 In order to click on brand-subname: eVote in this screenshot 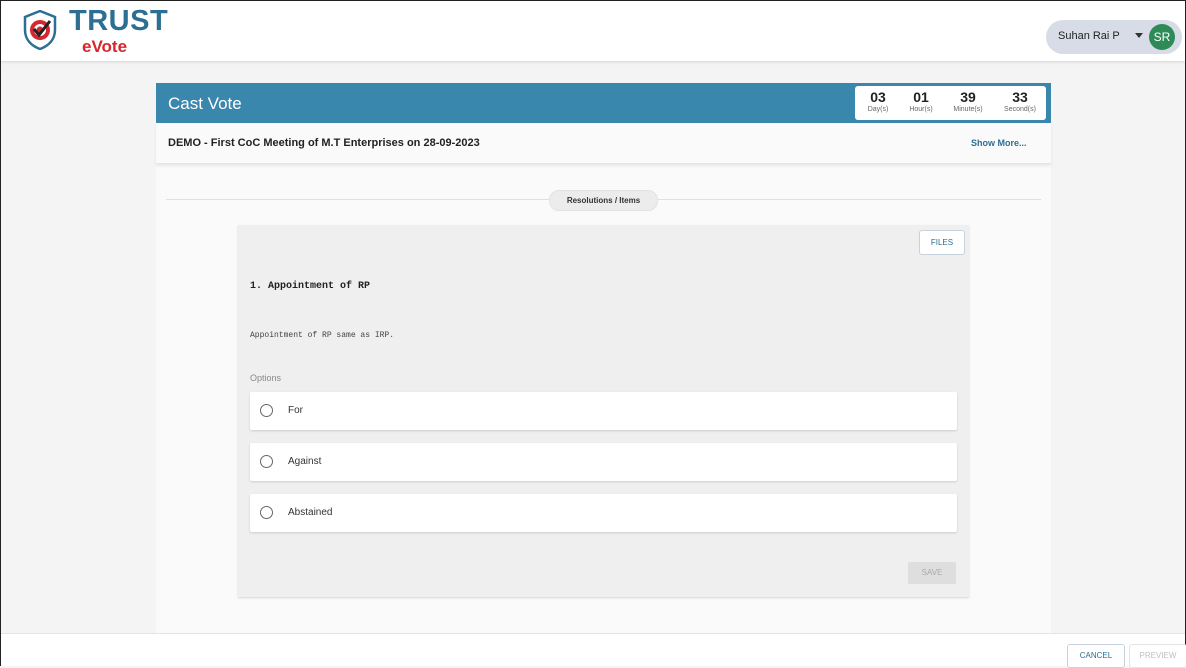, I will do `click(105, 46)`.